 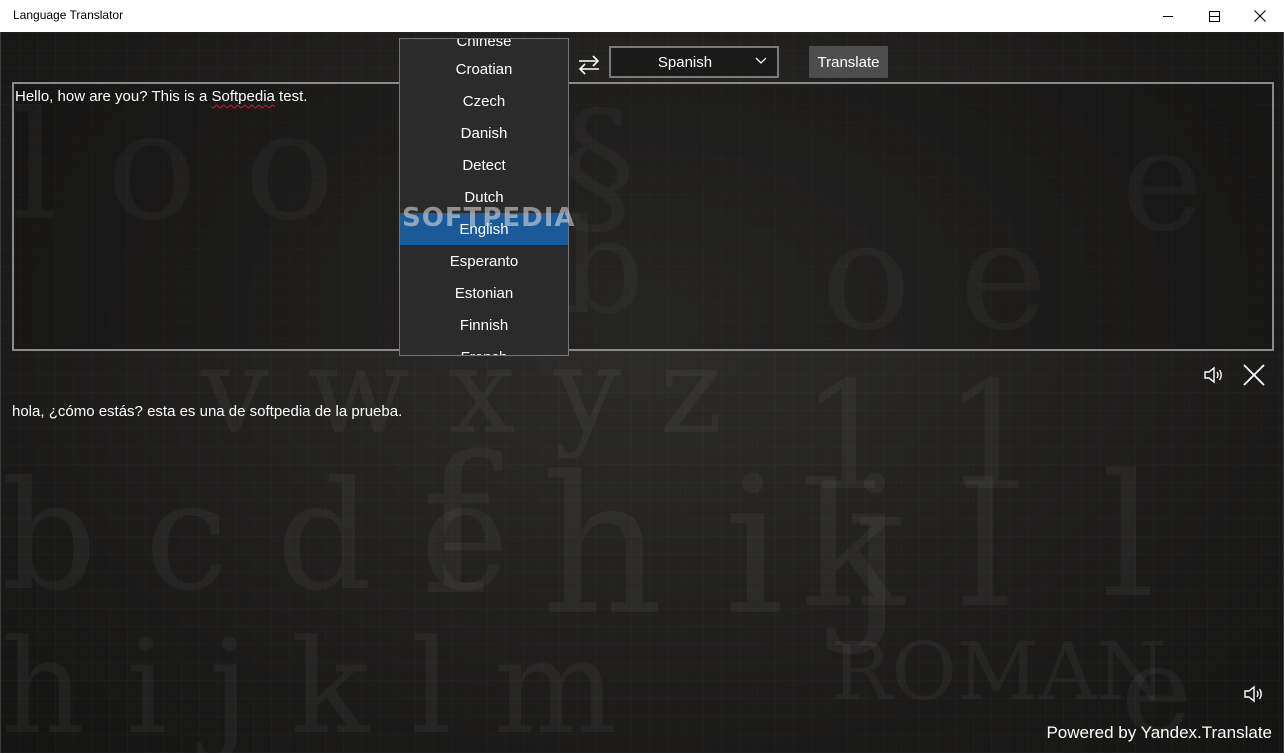 What do you see at coordinates (1159, 733) in the screenshot?
I see `powered-by-link: Powered by Yandex.Translate` at bounding box center [1159, 733].